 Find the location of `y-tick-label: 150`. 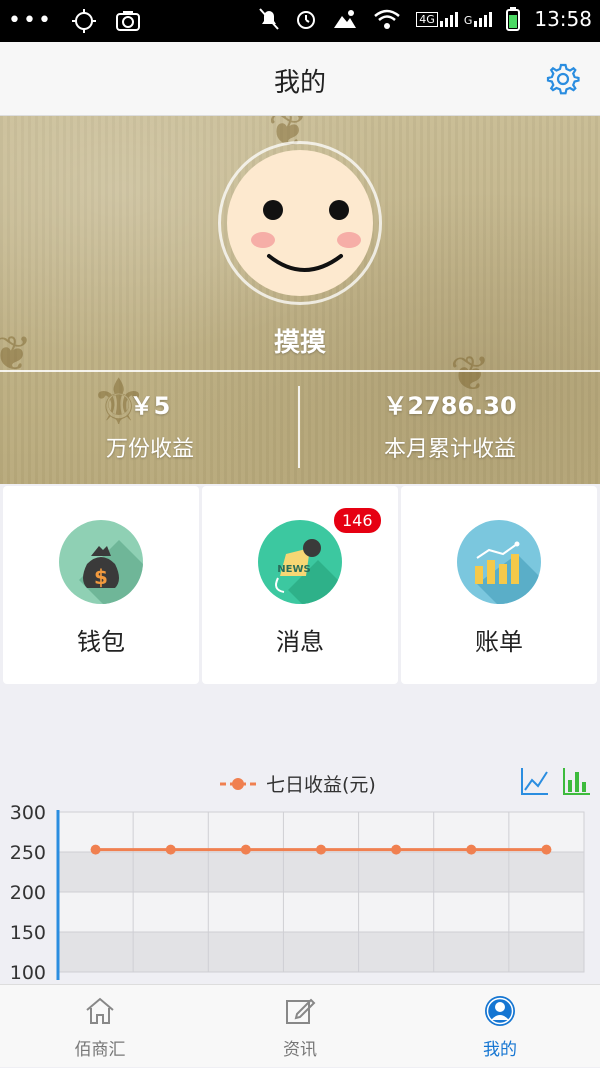

y-tick-label: 150 is located at coordinates (28, 933).